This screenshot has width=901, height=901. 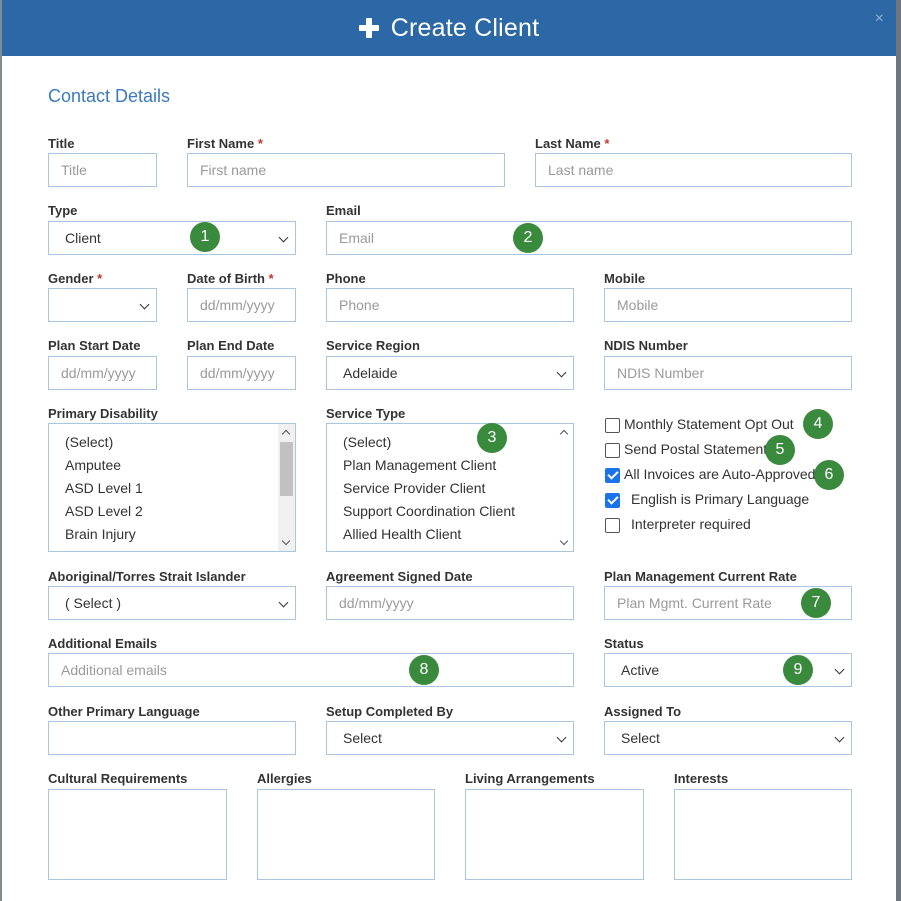 I want to click on service-region-select: Adelaide, so click(x=450, y=373).